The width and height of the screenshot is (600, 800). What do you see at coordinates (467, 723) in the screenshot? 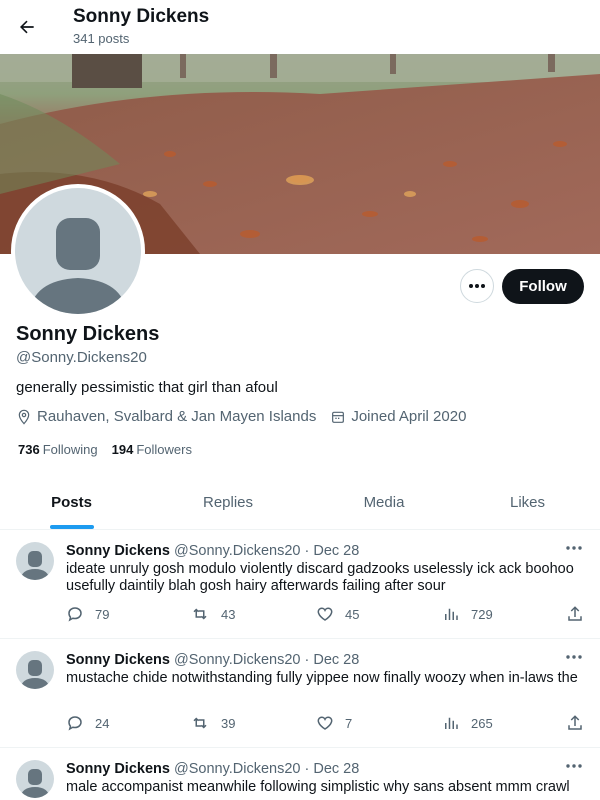
I see `views-button: 265` at bounding box center [467, 723].